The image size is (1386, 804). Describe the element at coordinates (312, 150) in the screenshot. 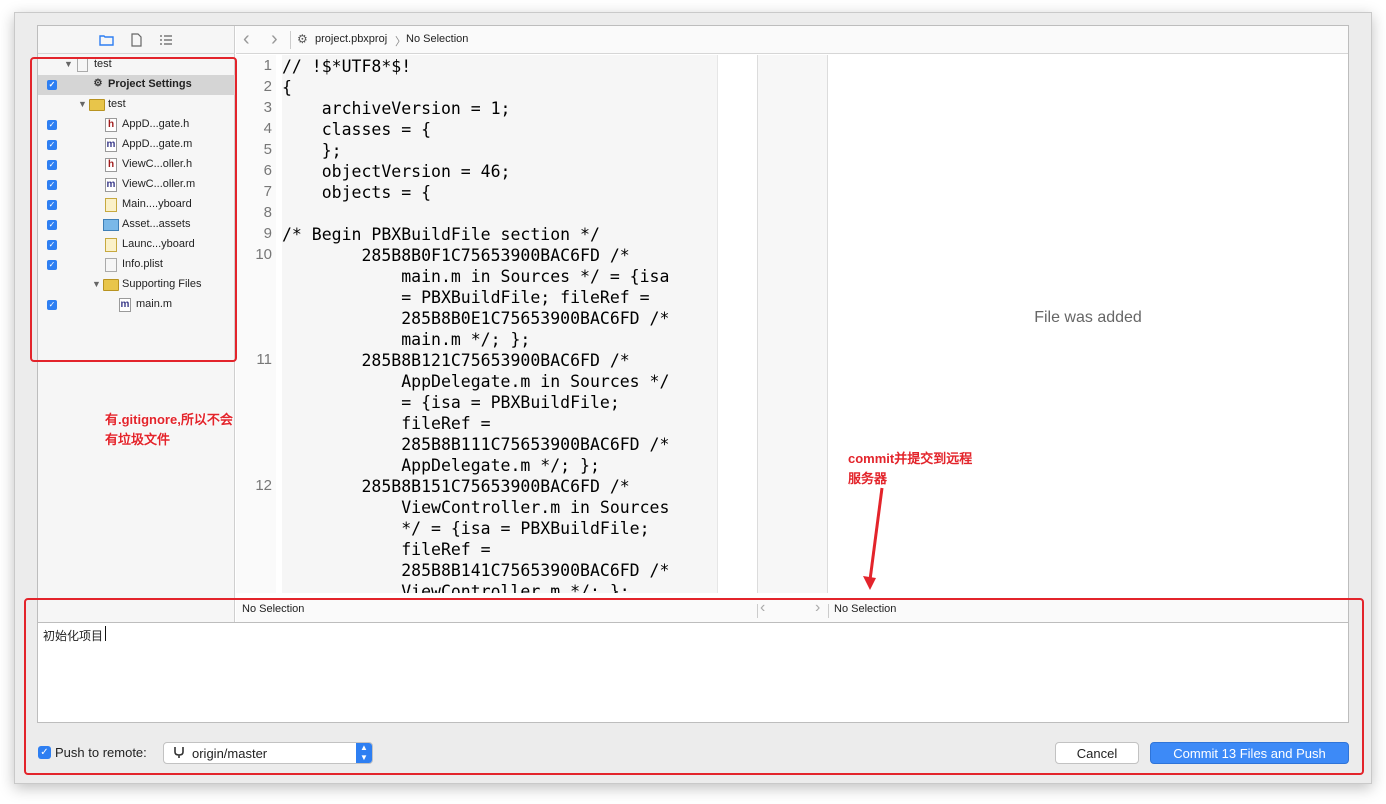

I see `code-line: };` at that location.